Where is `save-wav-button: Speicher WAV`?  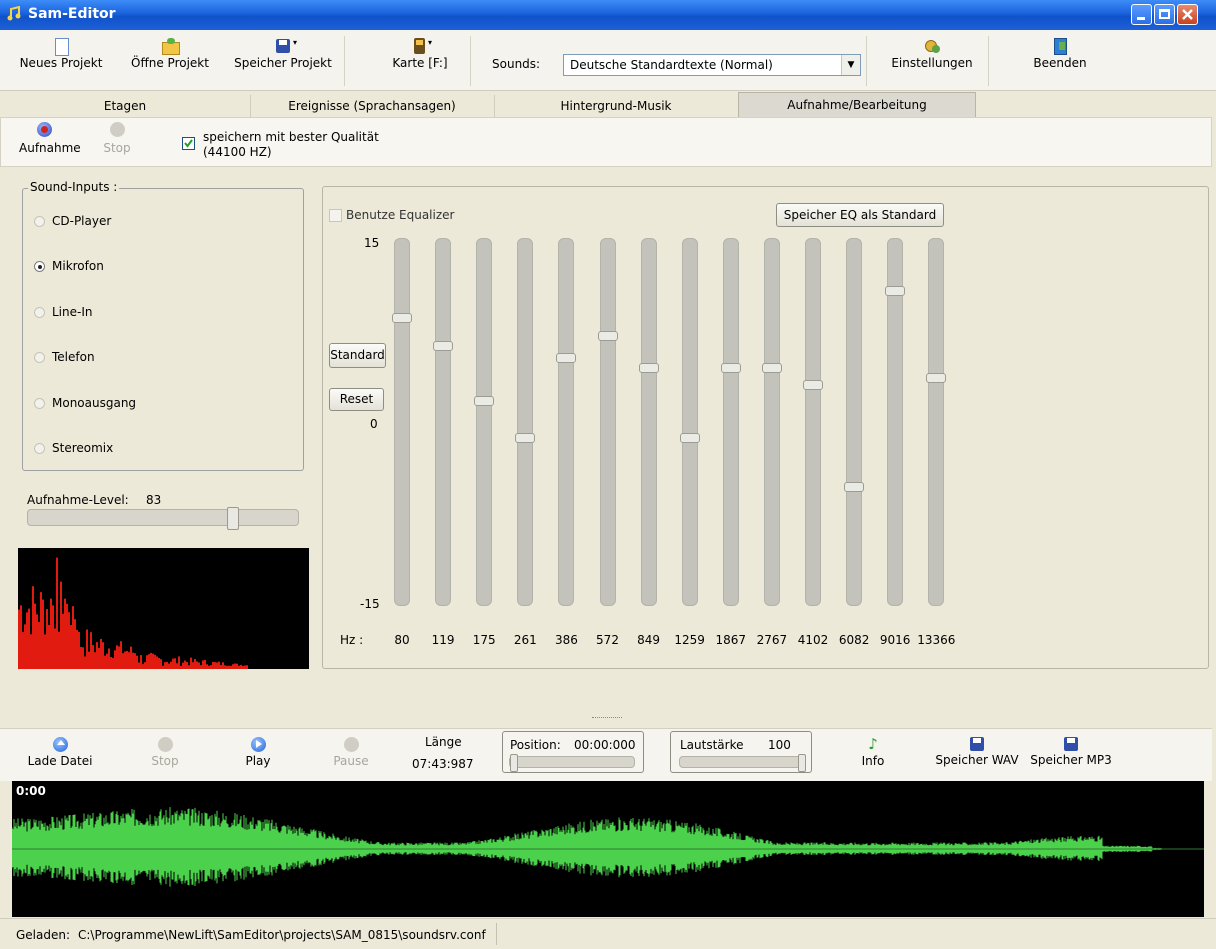 save-wav-button: Speicher WAV is located at coordinates (977, 749).